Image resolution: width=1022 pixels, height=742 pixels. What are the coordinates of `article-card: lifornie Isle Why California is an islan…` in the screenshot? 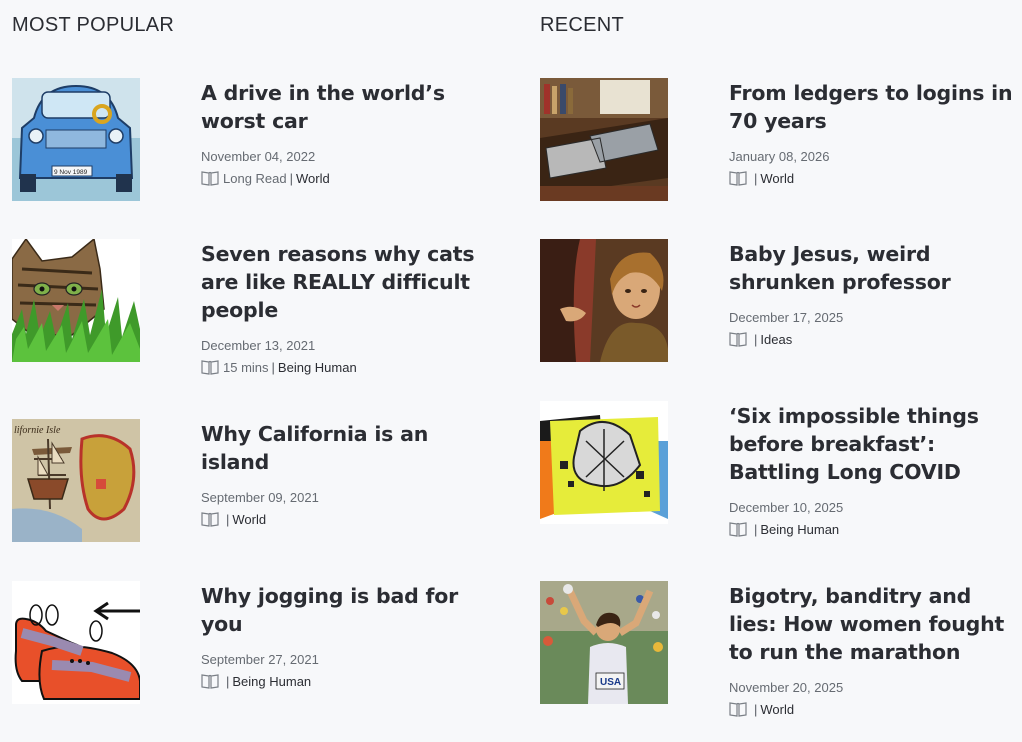 It's located at (252, 484).